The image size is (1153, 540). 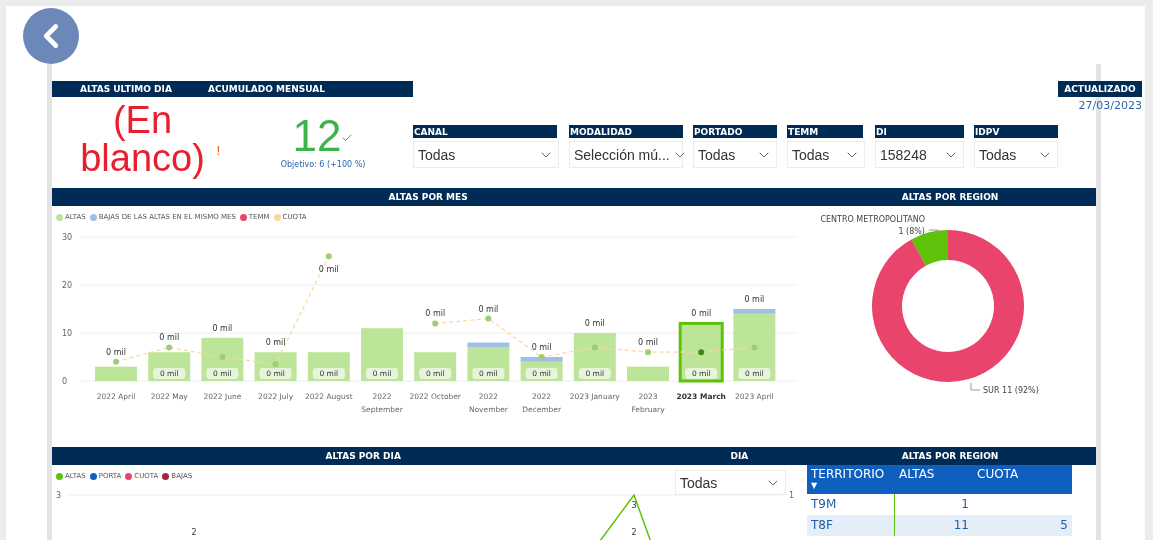 What do you see at coordinates (67, 285) in the screenshot?
I see `axis-tick: 20` at bounding box center [67, 285].